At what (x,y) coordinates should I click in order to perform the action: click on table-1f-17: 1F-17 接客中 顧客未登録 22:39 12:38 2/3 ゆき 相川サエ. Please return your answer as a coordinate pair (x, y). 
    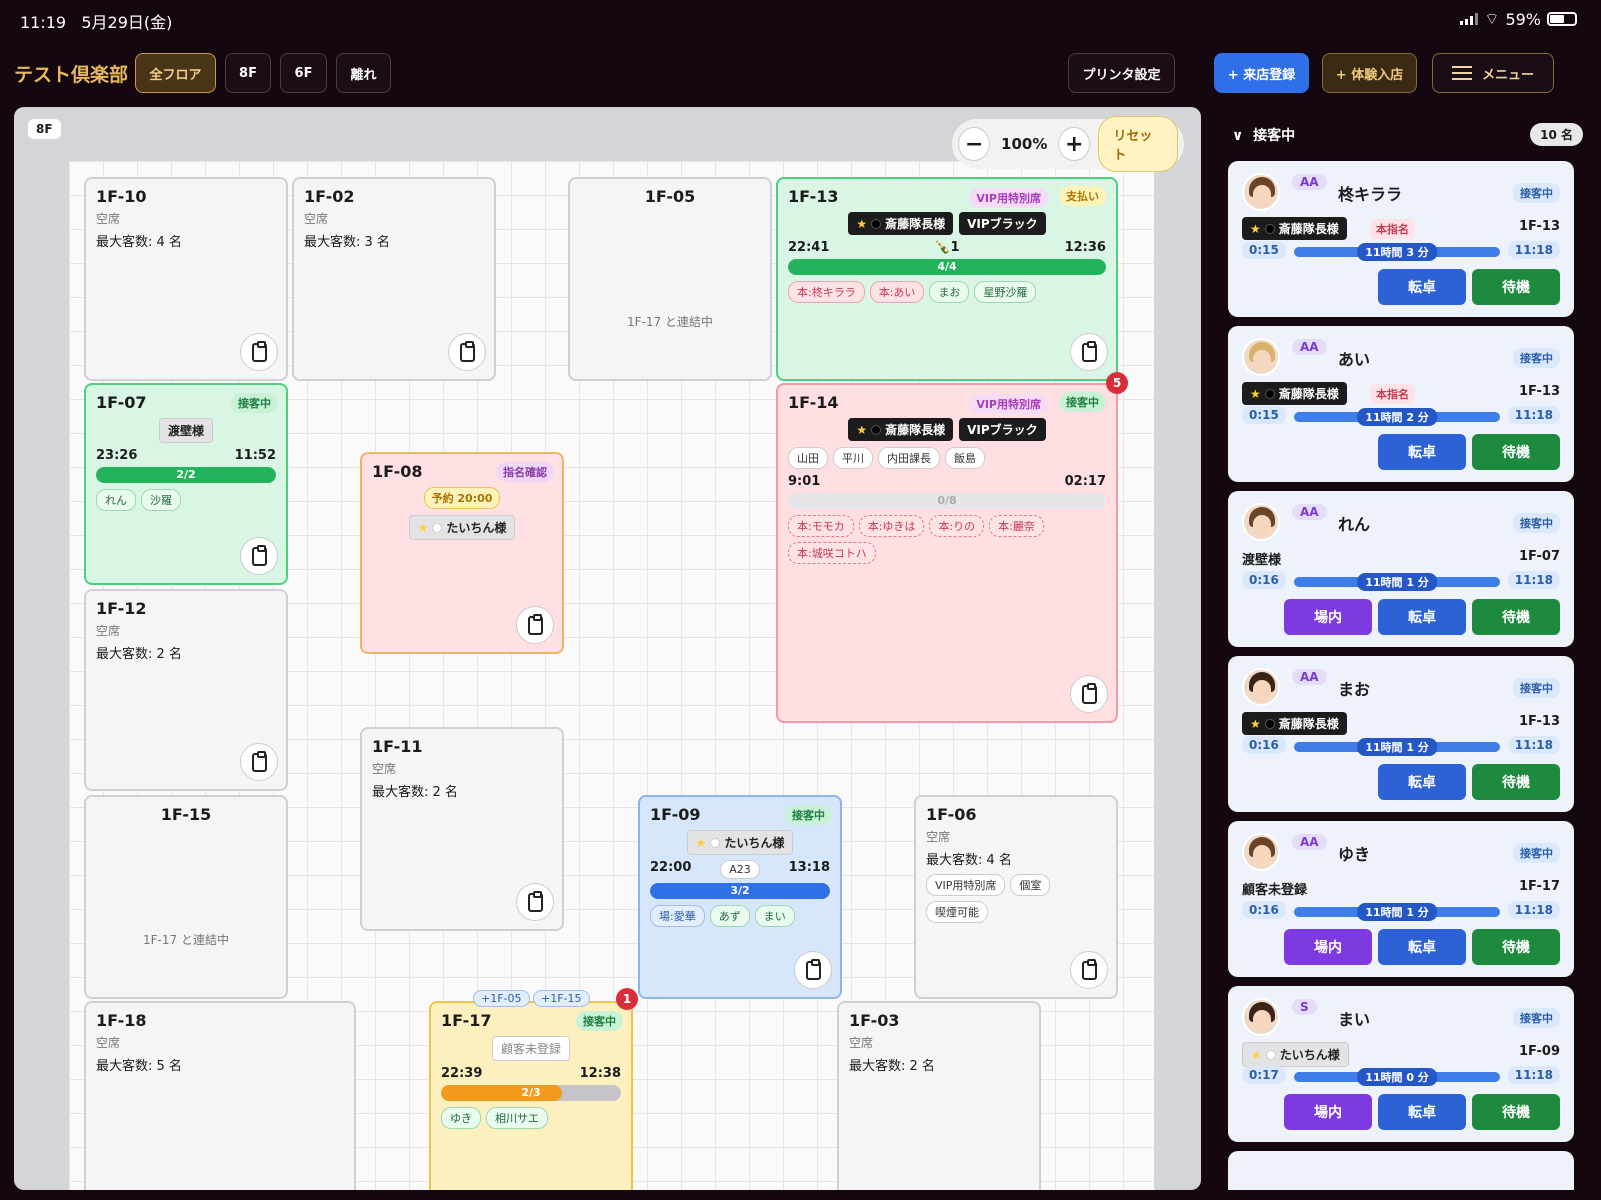
    Looking at the image, I should click on (531, 1095).